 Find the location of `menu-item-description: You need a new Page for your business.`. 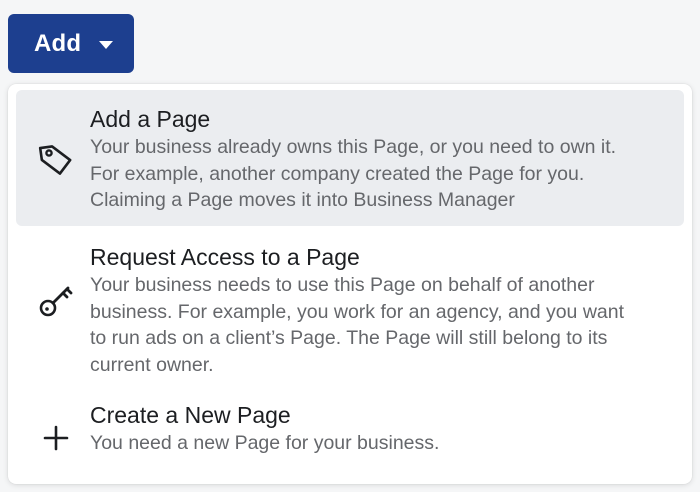

menu-item-description: You need a new Page for your business. is located at coordinates (379, 443).